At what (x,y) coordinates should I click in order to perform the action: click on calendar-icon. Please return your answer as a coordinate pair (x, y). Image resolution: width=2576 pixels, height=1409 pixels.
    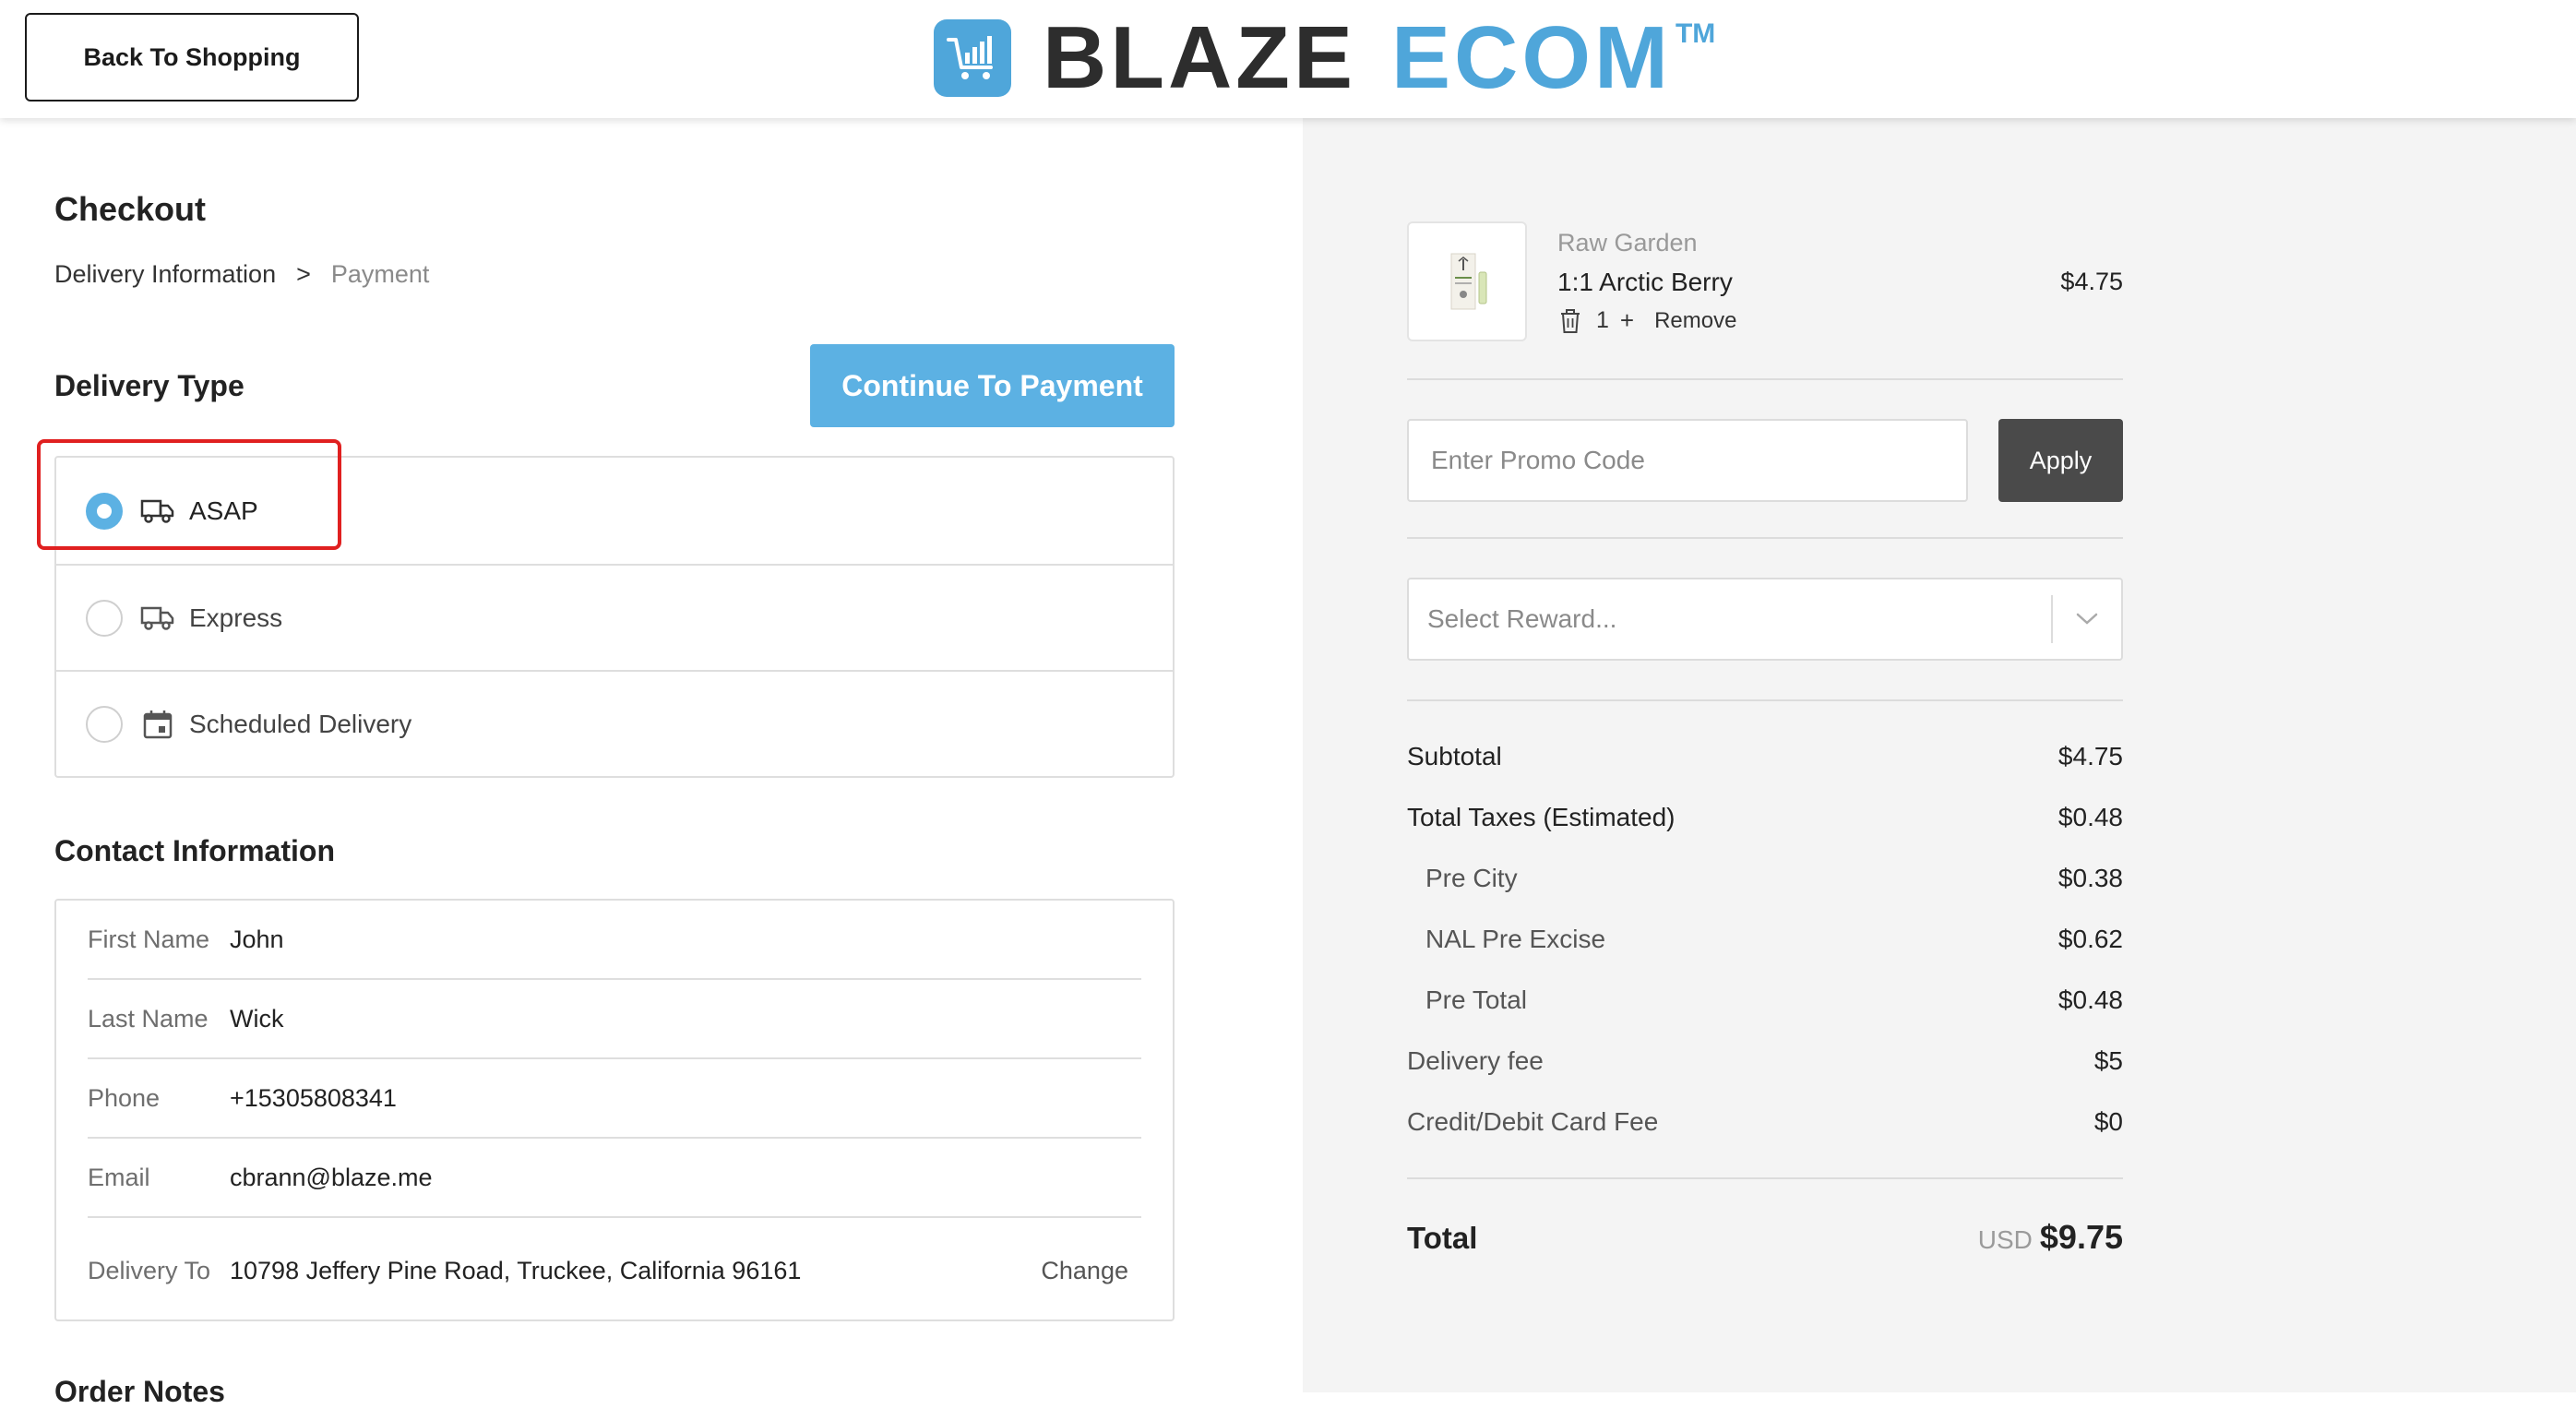
    Looking at the image, I should click on (157, 724).